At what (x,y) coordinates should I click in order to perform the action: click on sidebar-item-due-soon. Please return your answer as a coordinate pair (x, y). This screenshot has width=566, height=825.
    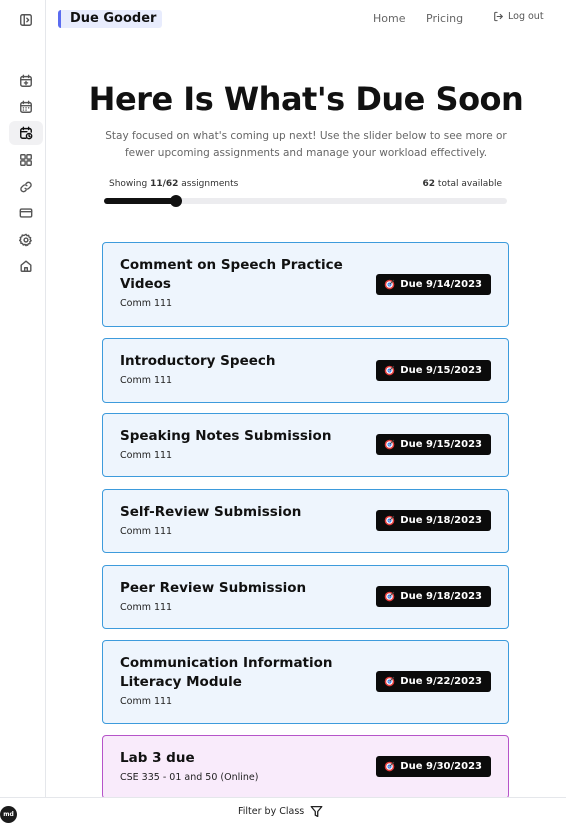
    Looking at the image, I should click on (26, 133).